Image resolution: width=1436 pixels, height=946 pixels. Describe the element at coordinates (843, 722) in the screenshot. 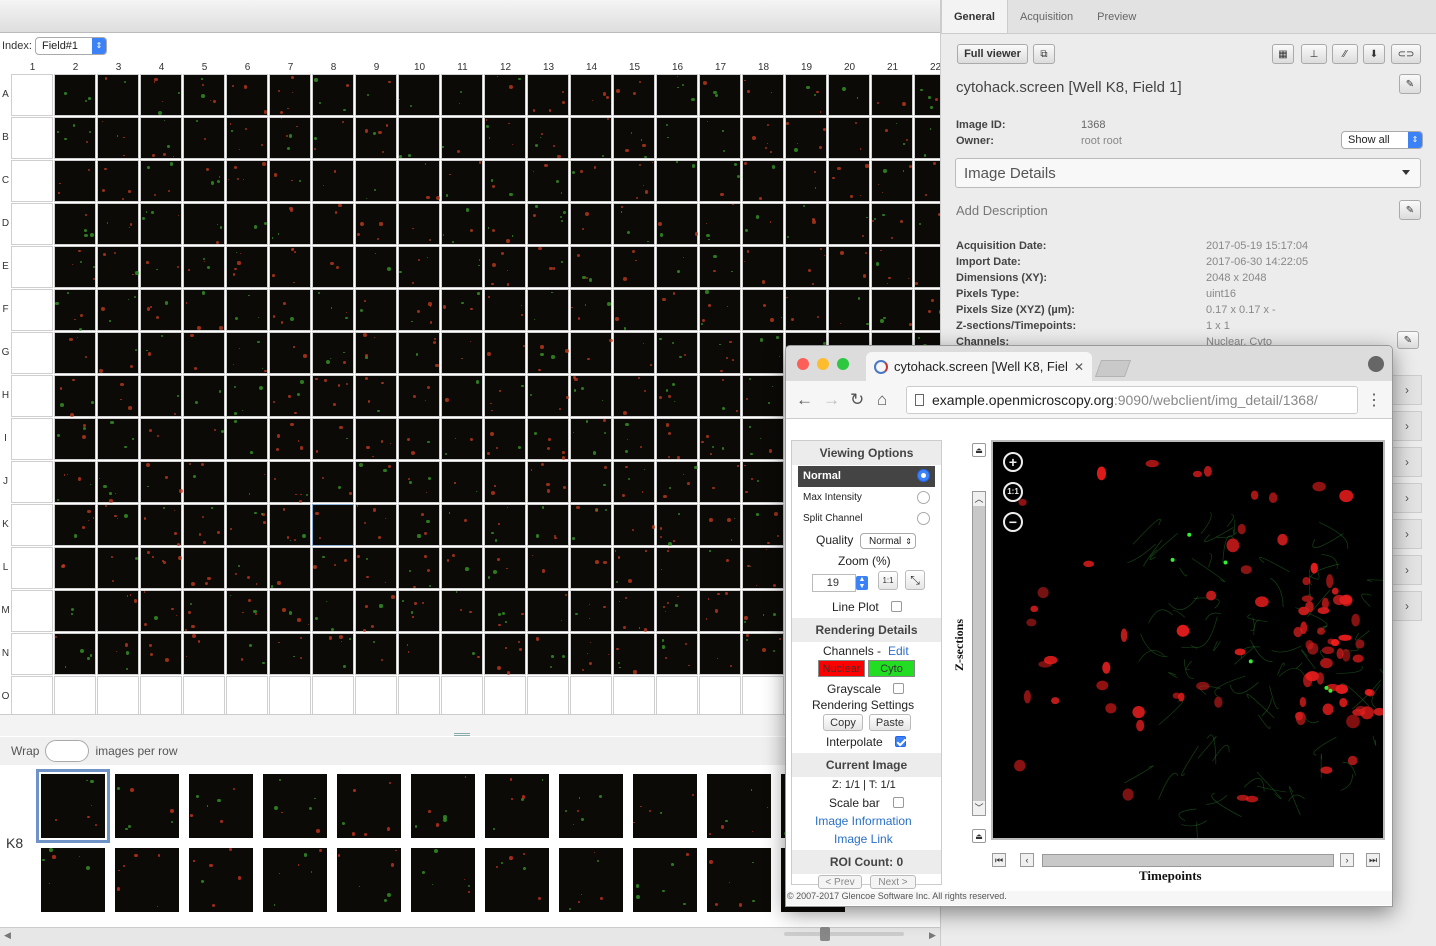

I see `copy-button: Copy` at that location.